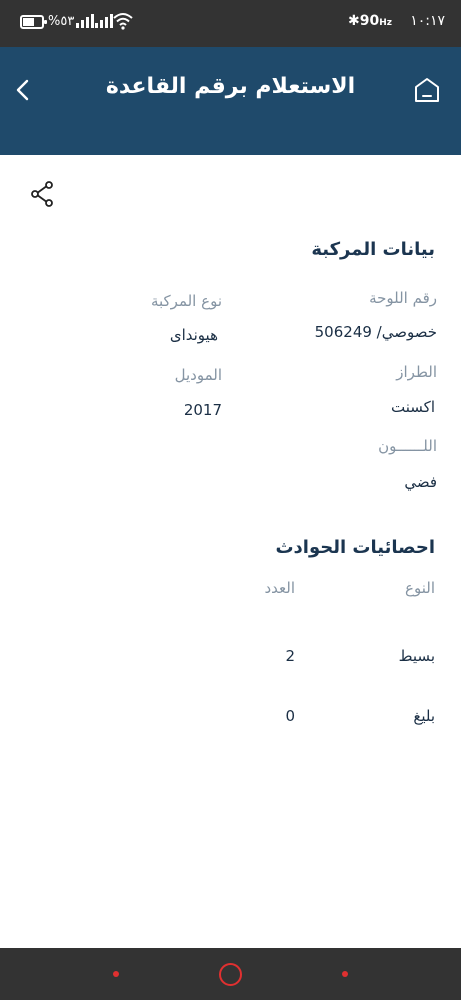 The image size is (461, 1000). I want to click on plate-label: رقم اللوحة, so click(403, 298).